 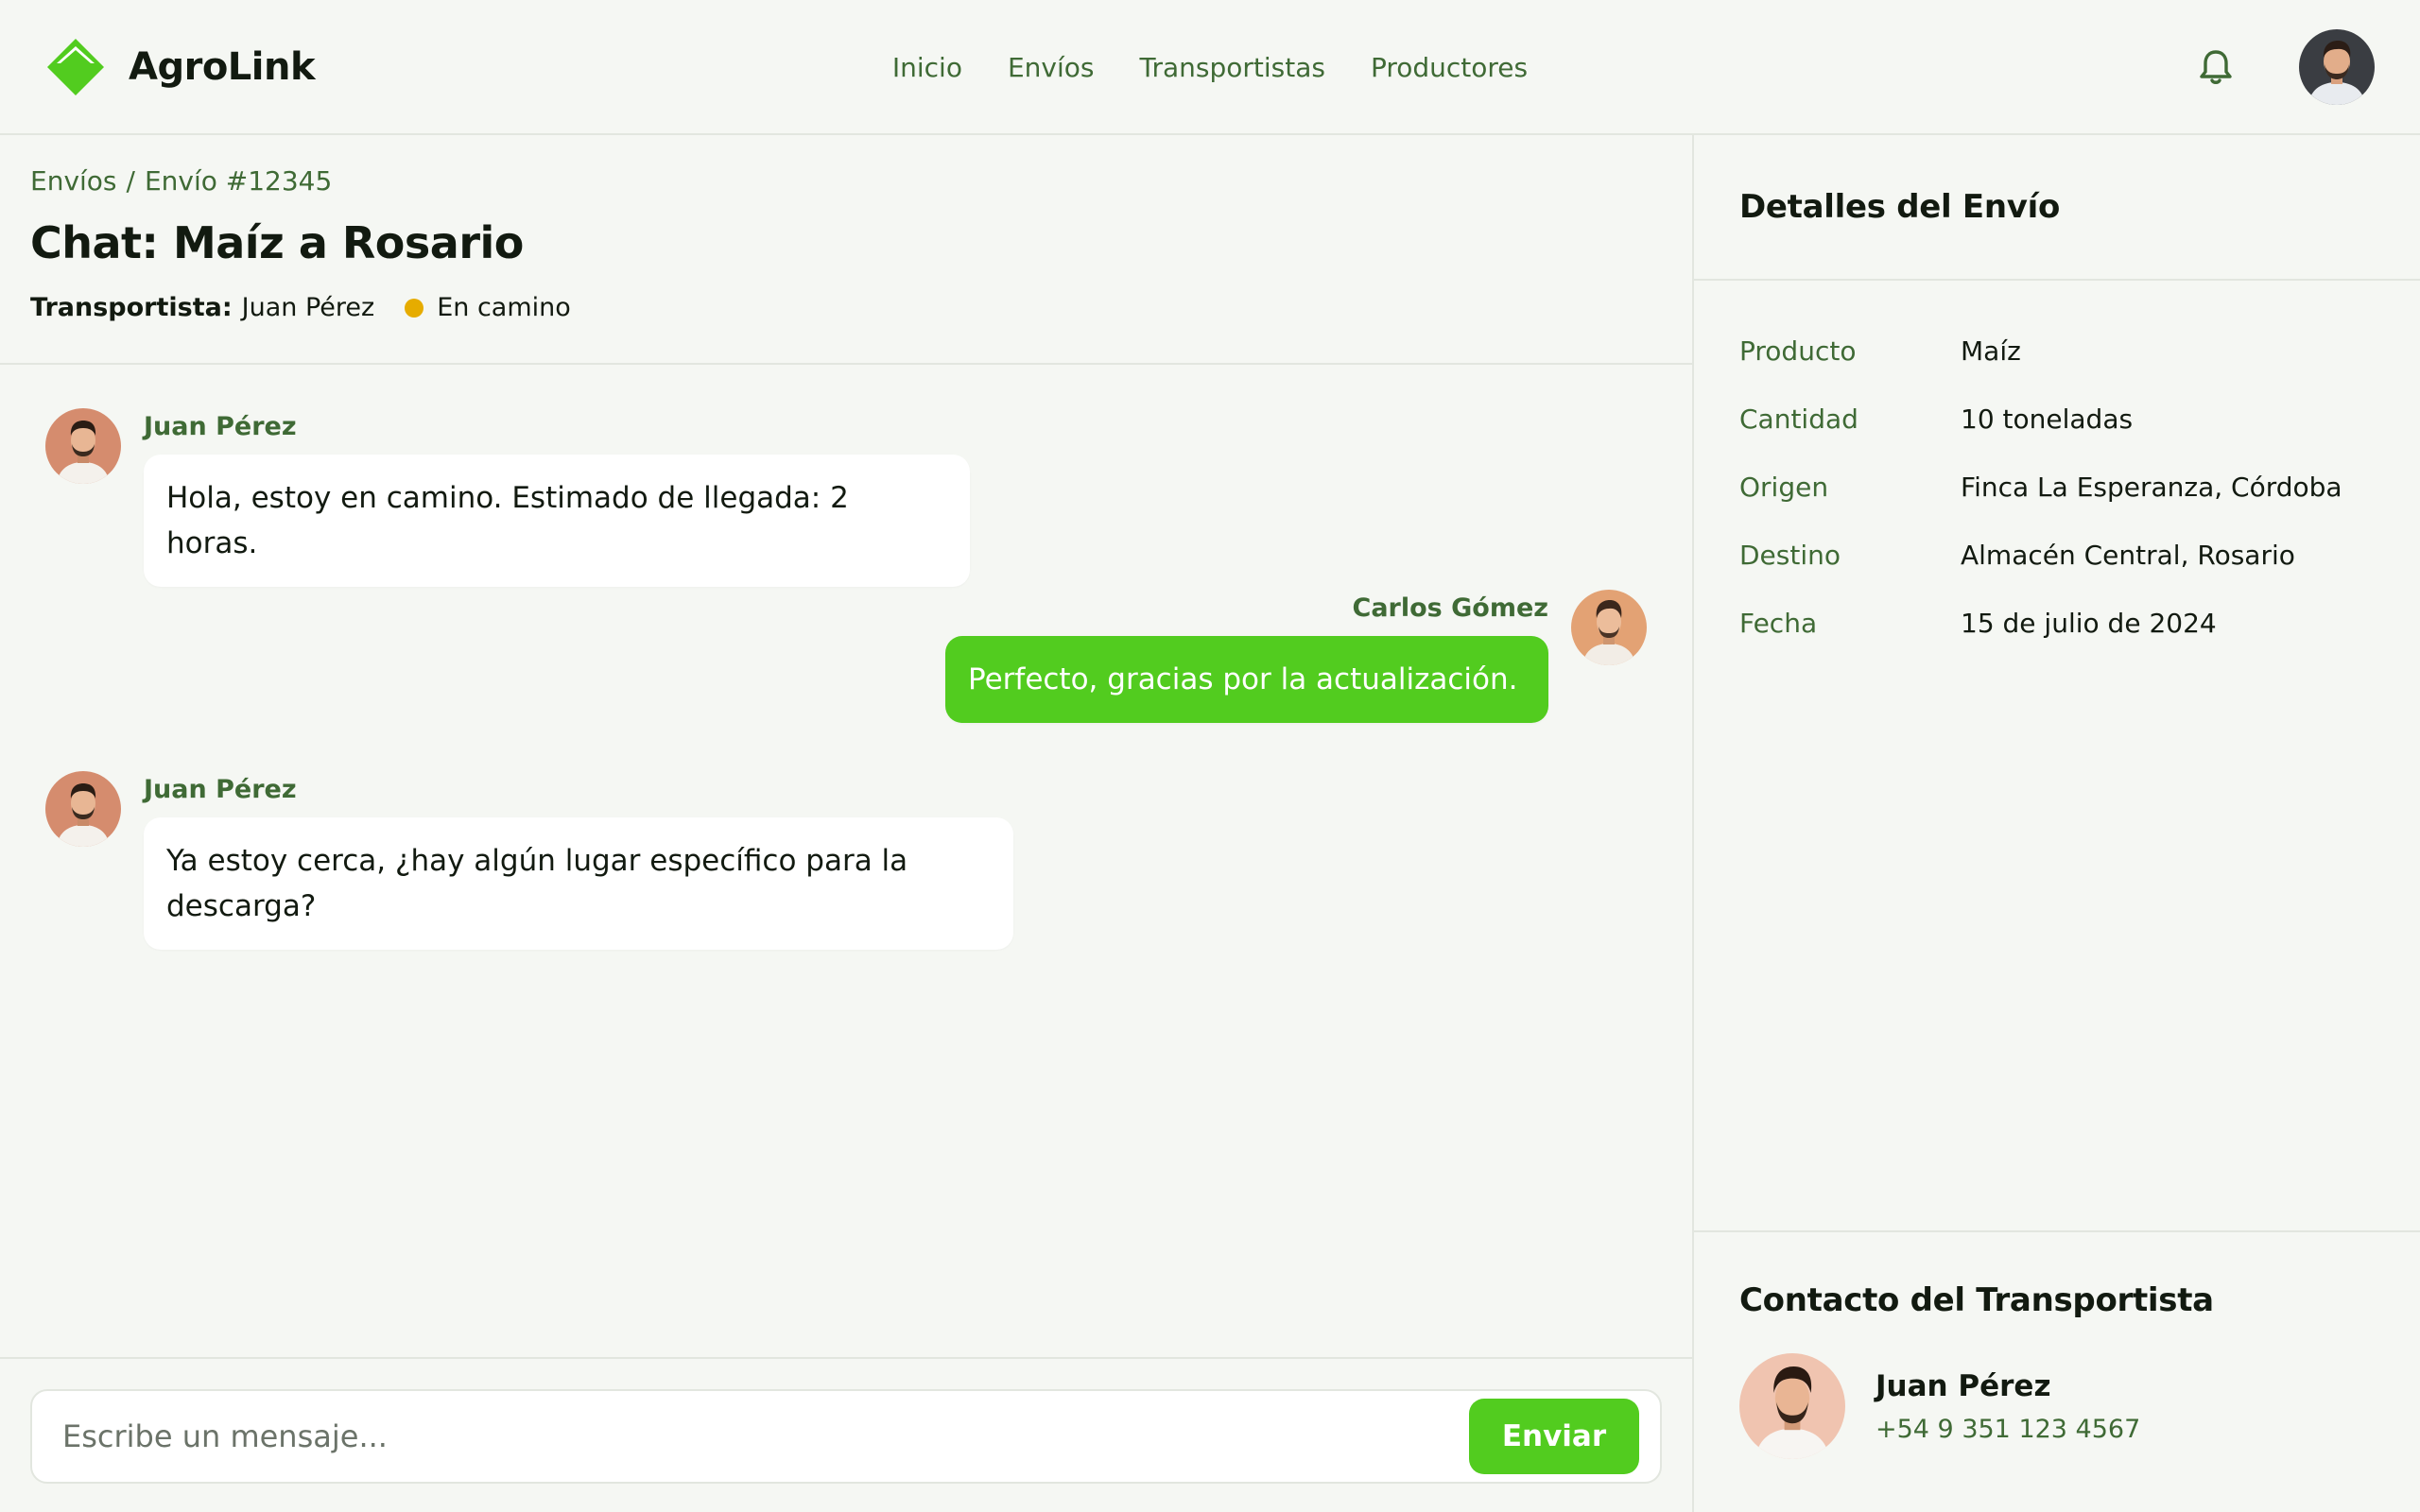 What do you see at coordinates (1779, 623) in the screenshot?
I see `detail-label: Fecha` at bounding box center [1779, 623].